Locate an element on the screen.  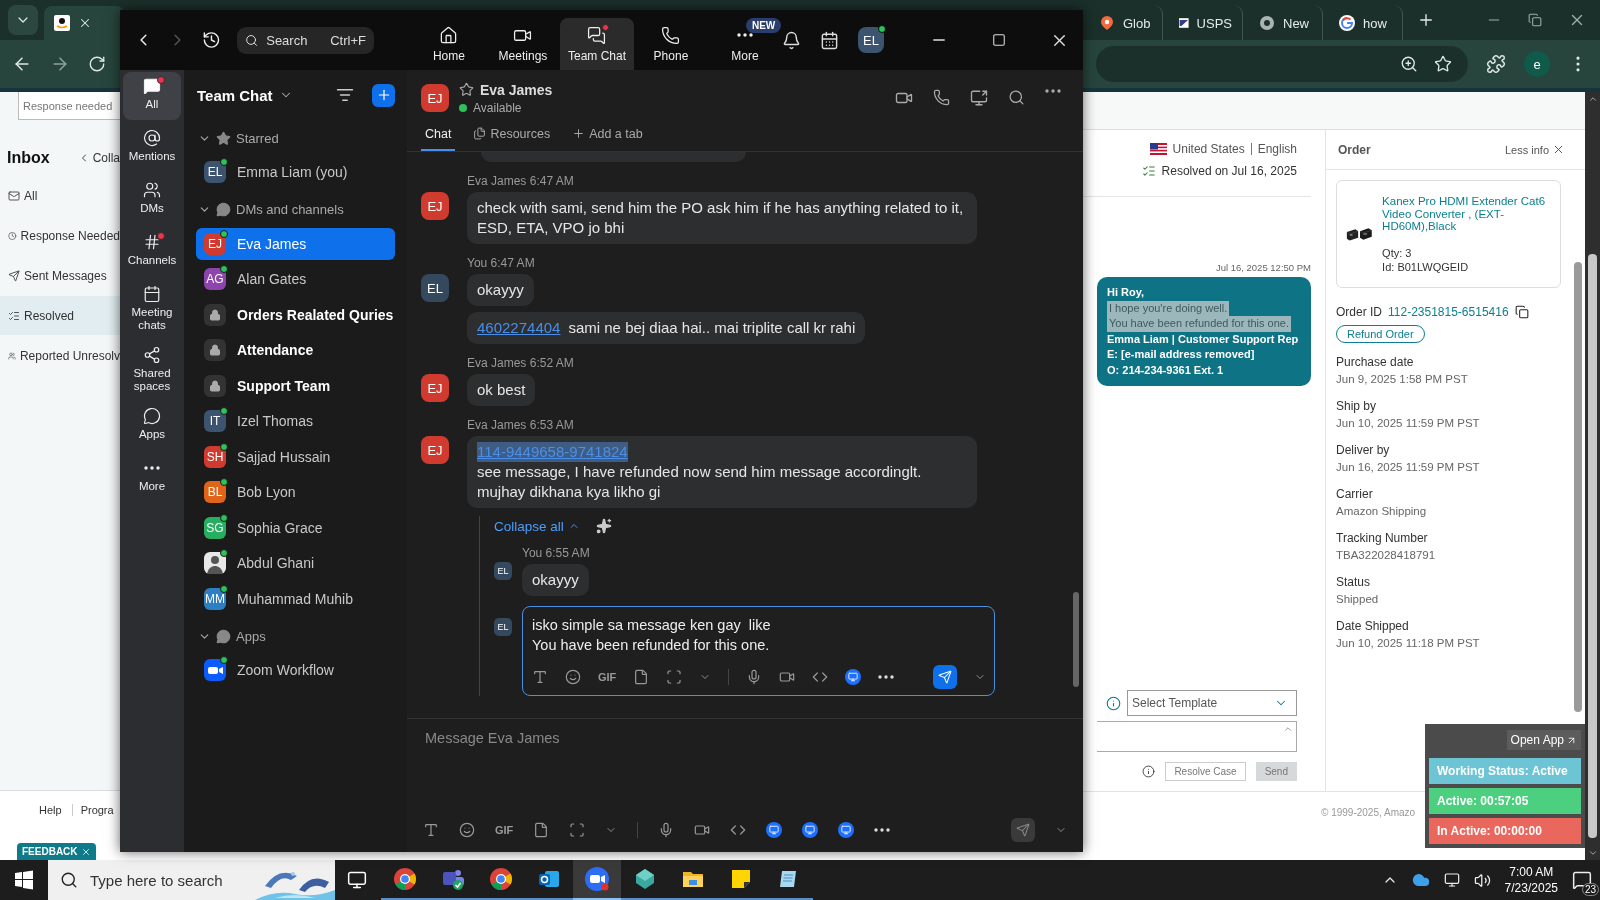
inbox-filter: Resolved is located at coordinates (60, 315).